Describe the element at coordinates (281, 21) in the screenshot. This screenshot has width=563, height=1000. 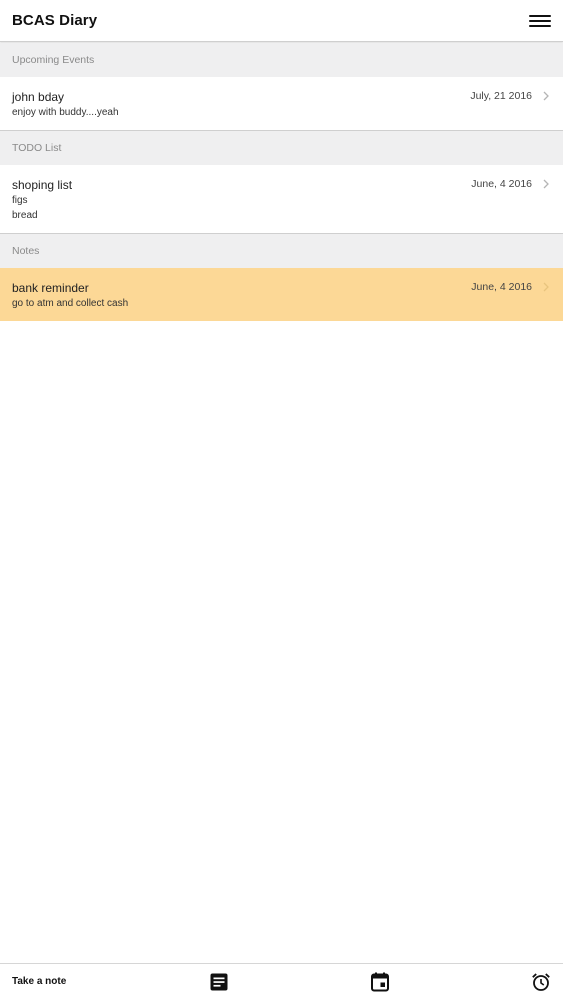
I see `app-header: BCAS Diary` at that location.